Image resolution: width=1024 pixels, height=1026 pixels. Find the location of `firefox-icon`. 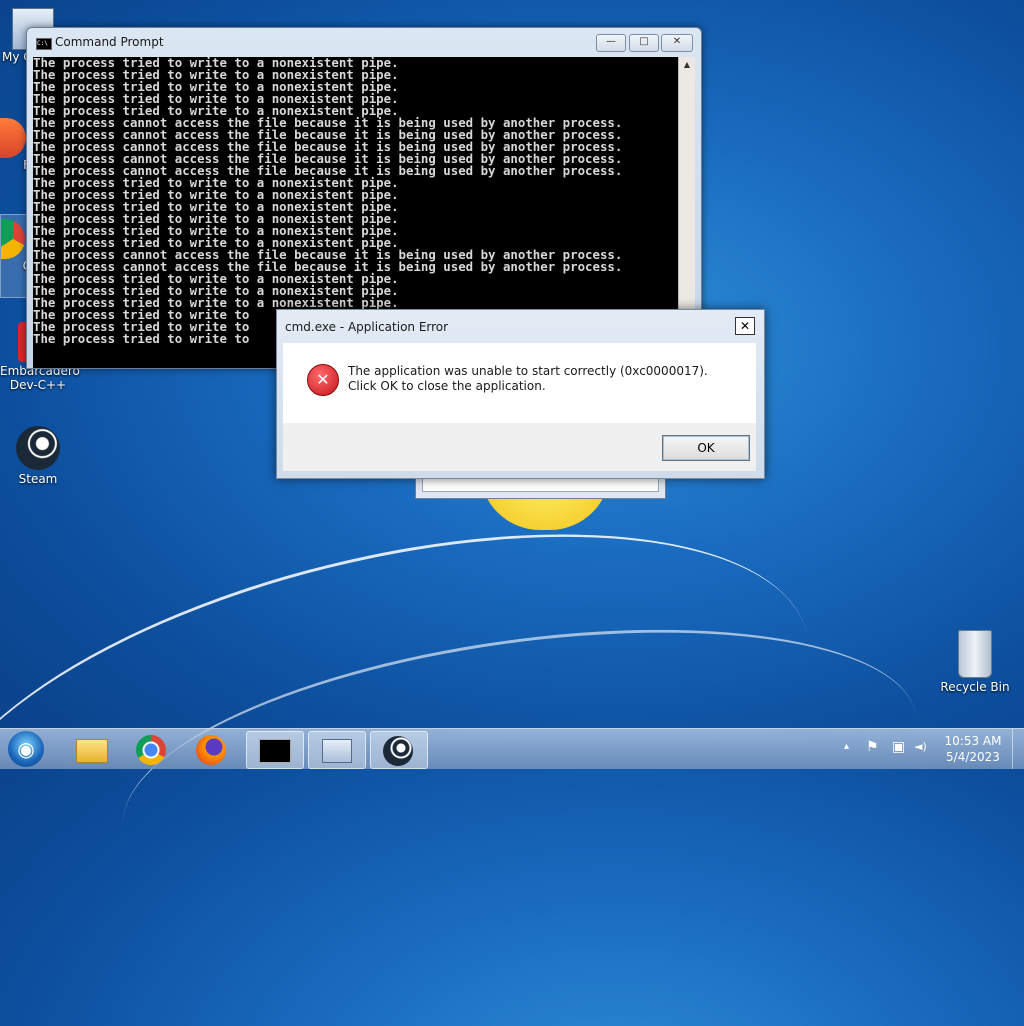

firefox-icon is located at coordinates (211, 750).